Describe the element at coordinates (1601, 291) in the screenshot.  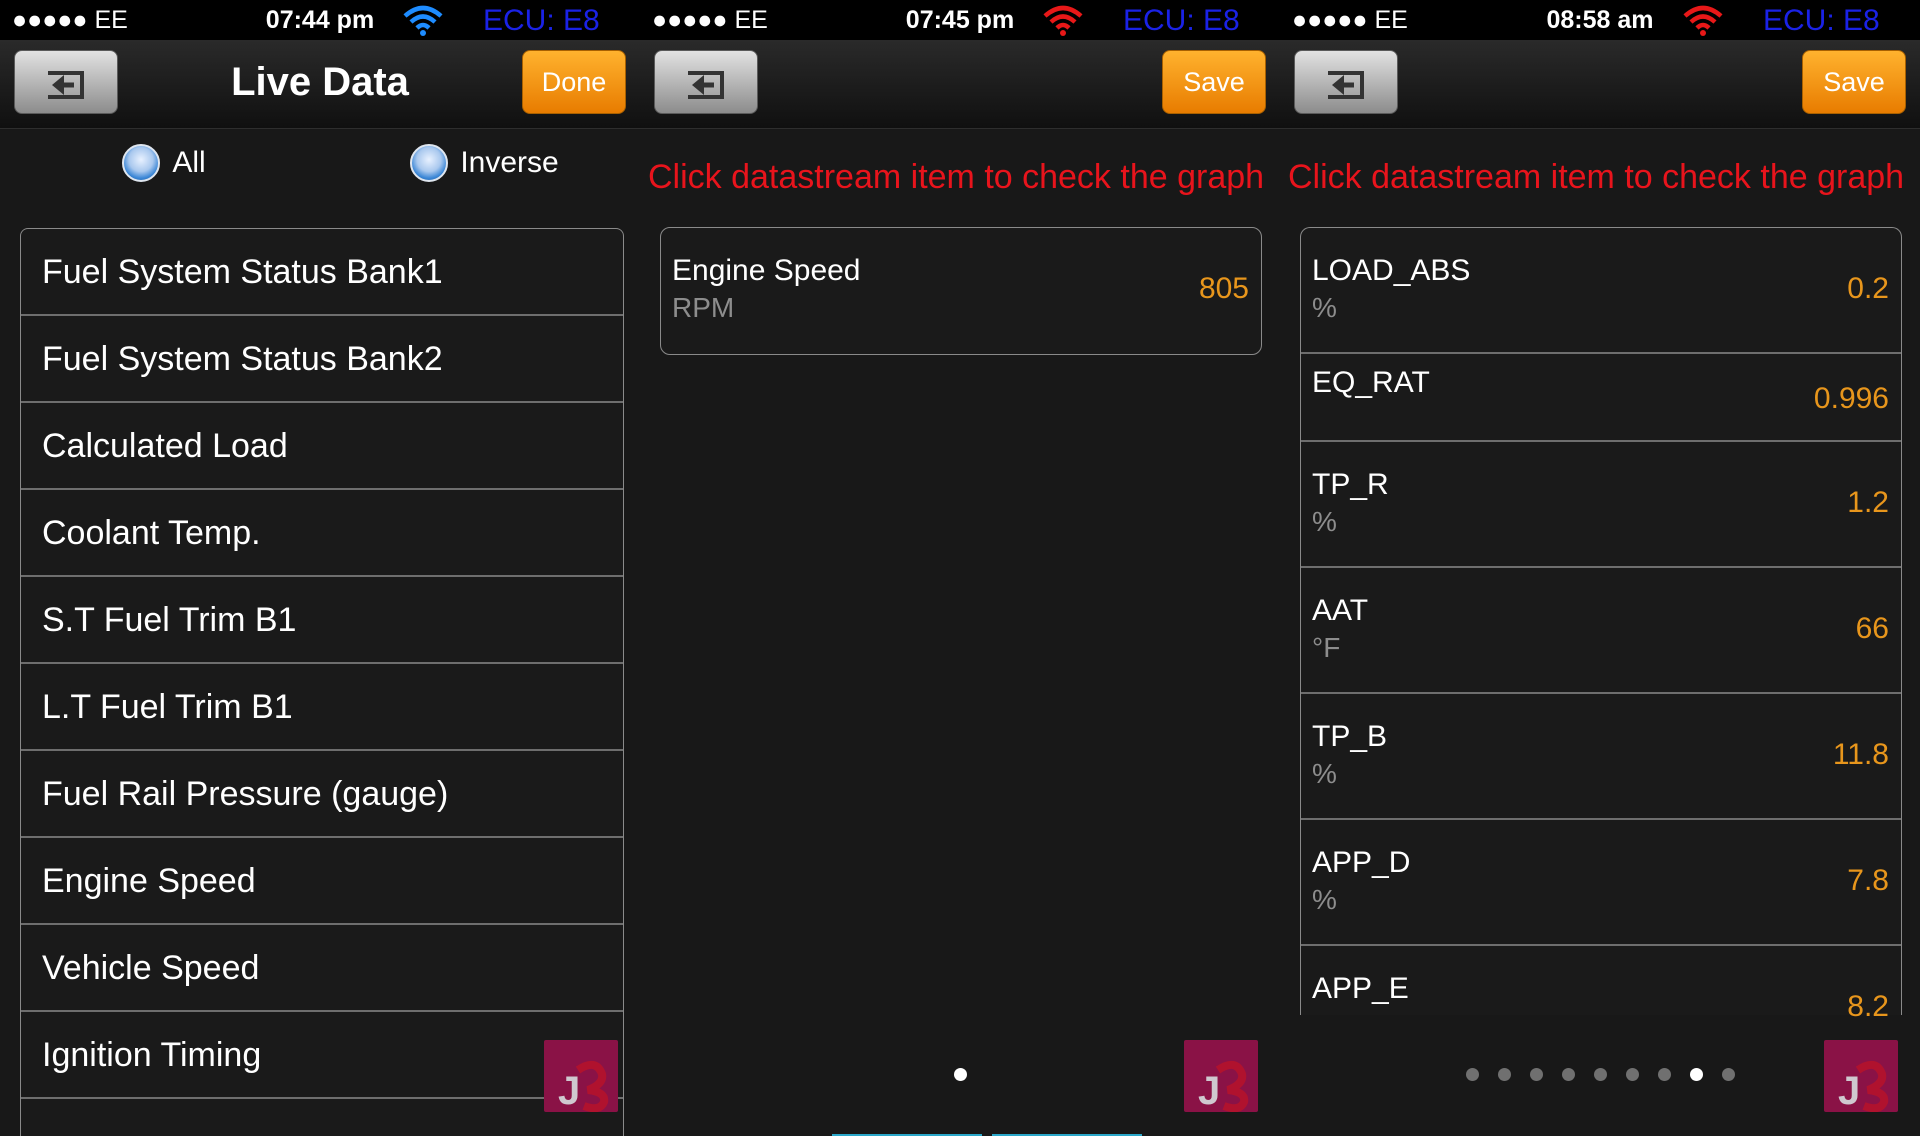
I see `data-row: LOAD_ABS % 0.2` at that location.